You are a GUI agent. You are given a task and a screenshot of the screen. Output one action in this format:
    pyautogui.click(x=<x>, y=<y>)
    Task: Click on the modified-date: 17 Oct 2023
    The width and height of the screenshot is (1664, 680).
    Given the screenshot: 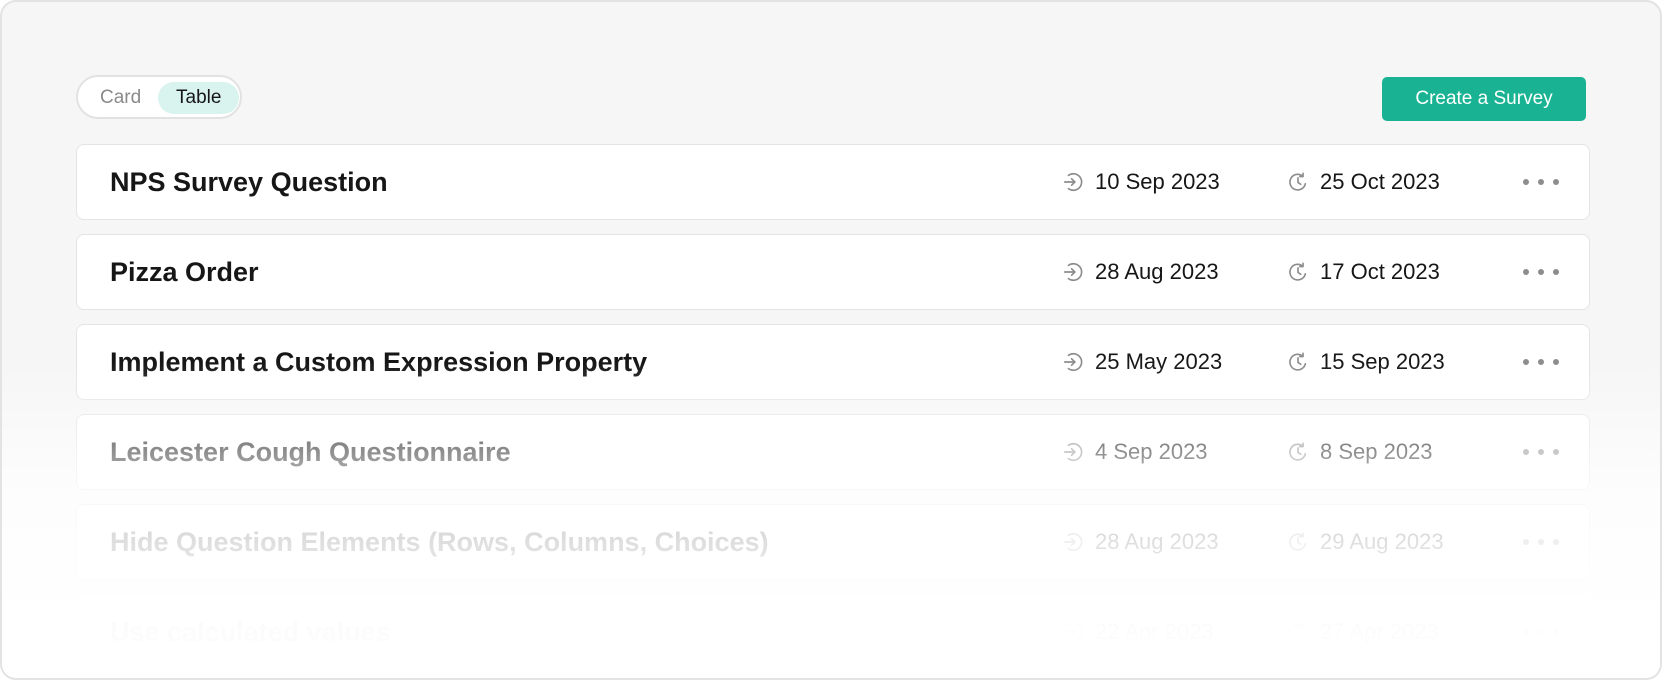 What is the action you would take?
    pyautogui.click(x=1363, y=272)
    